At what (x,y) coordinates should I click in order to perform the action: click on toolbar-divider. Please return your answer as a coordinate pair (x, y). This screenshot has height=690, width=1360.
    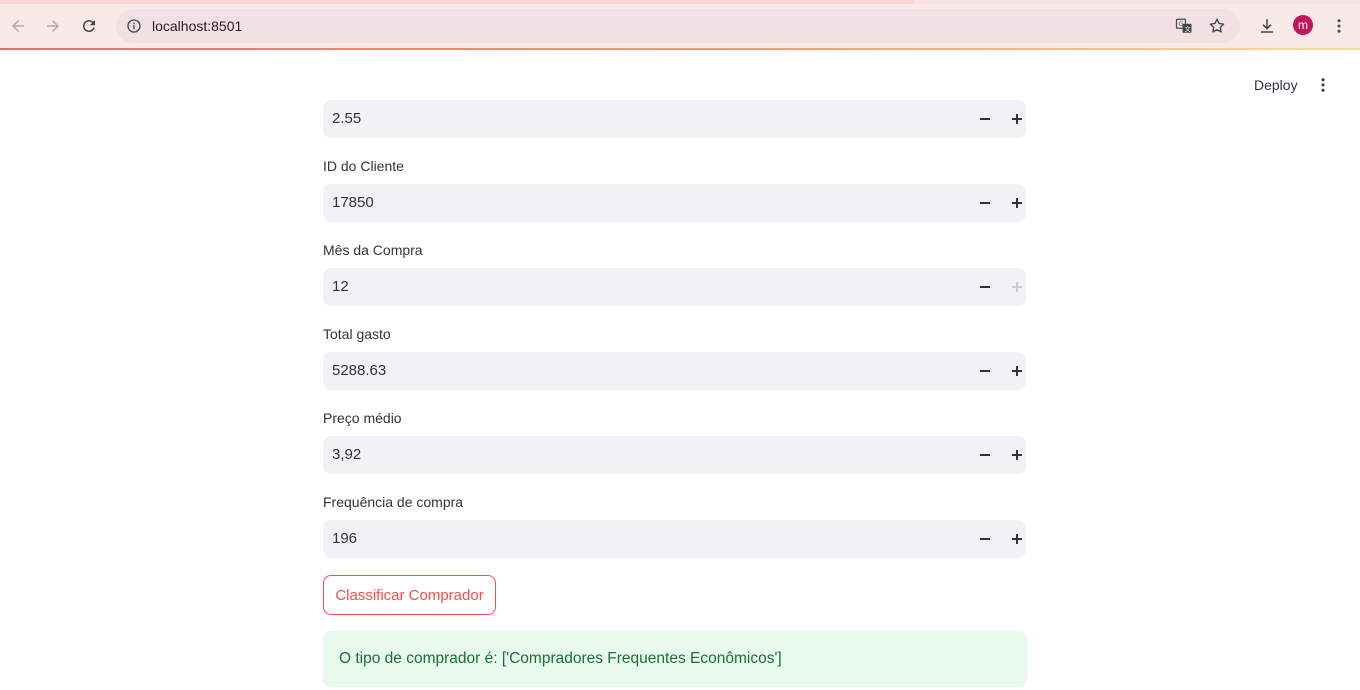
    Looking at the image, I should click on (680, 49).